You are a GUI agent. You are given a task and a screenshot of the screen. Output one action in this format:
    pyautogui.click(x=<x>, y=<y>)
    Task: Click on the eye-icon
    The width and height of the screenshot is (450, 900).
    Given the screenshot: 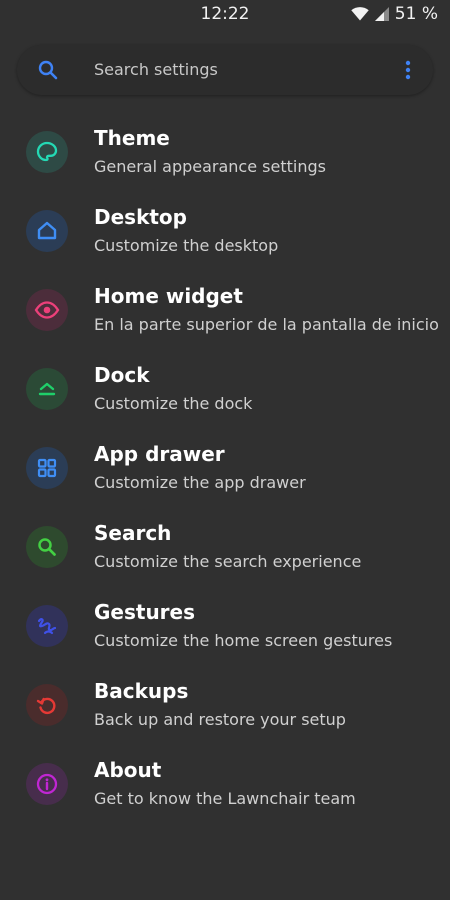 What is the action you would take?
    pyautogui.click(x=47, y=310)
    